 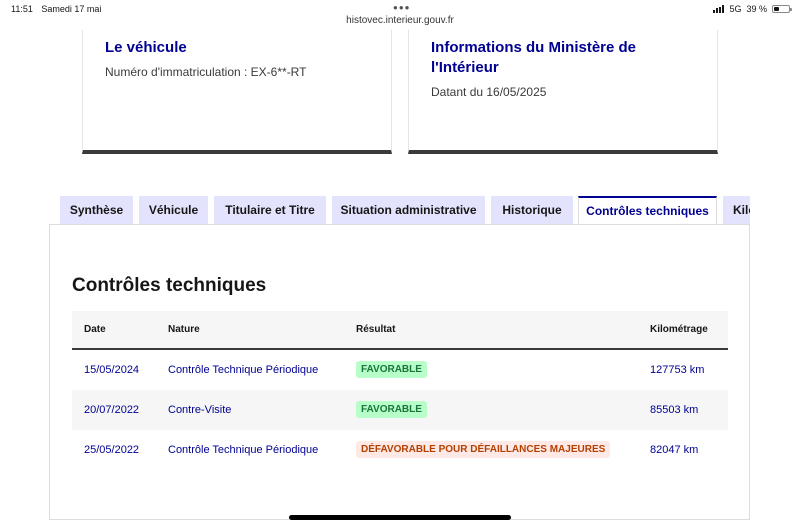 What do you see at coordinates (400, 20) in the screenshot?
I see `address-url: histovec.interieur.gouv.fr` at bounding box center [400, 20].